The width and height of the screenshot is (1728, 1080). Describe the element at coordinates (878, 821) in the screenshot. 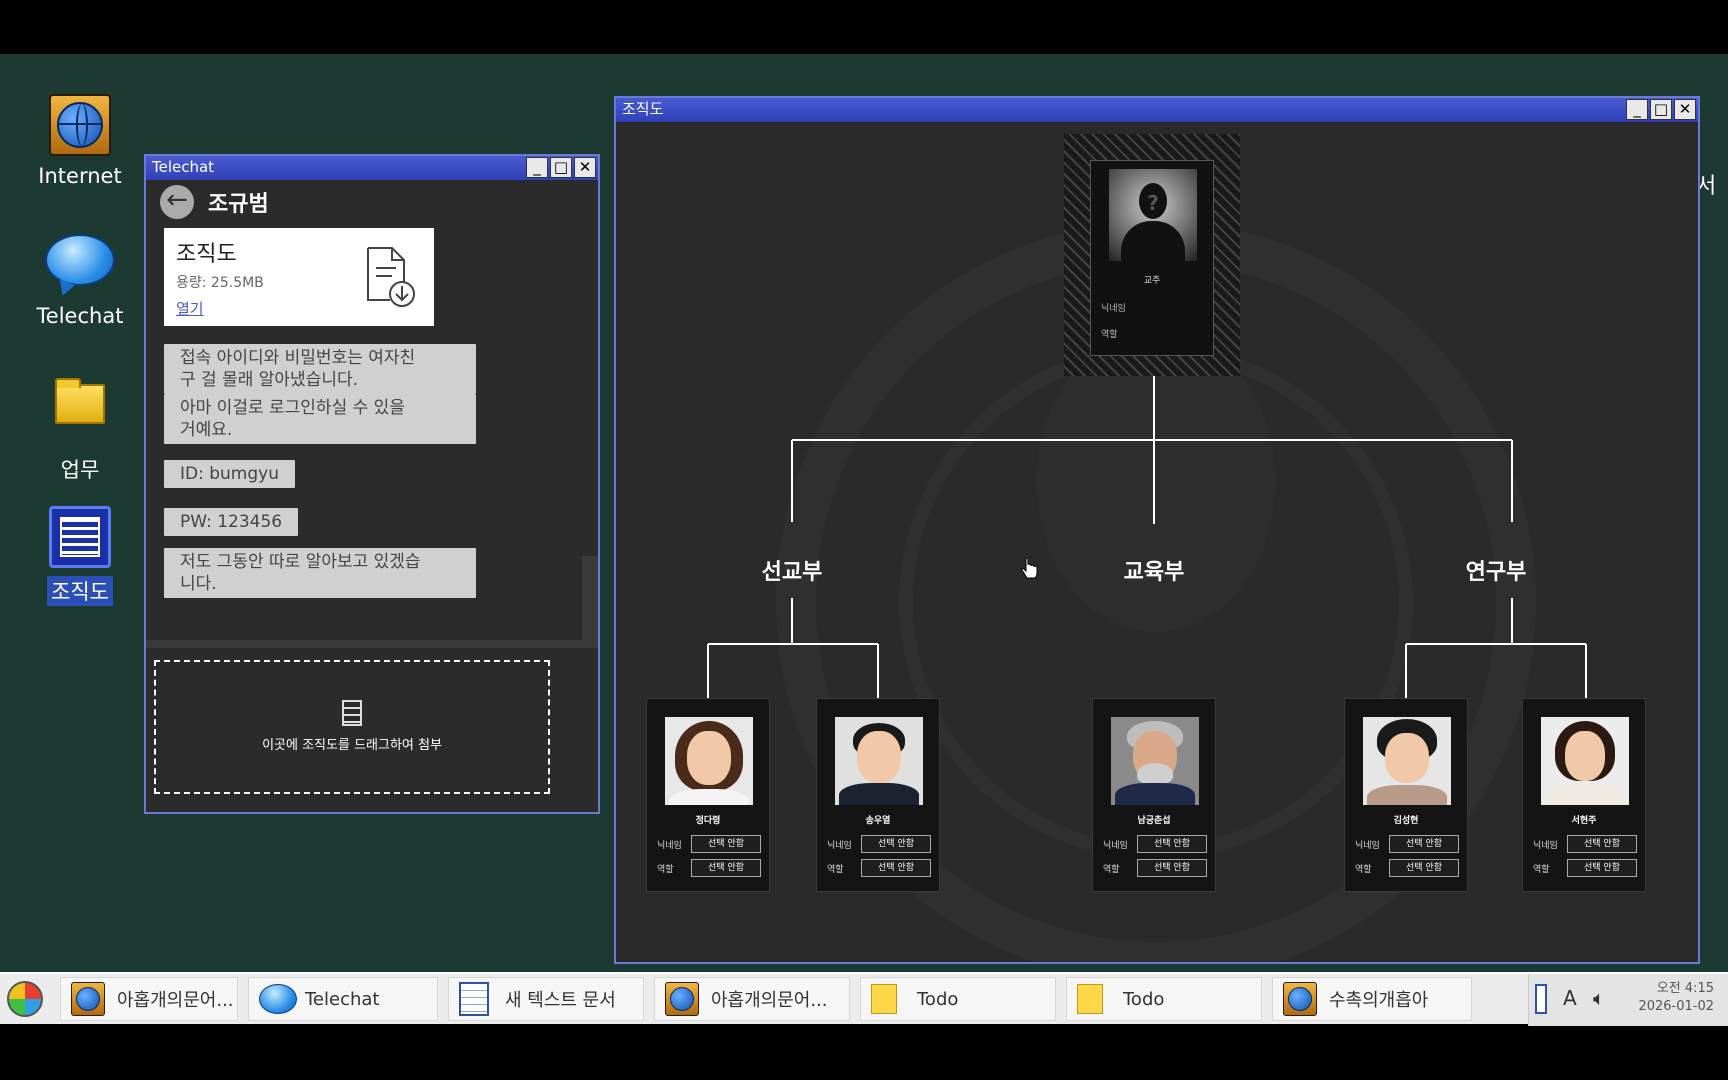

I see `member-name: 송우열` at that location.